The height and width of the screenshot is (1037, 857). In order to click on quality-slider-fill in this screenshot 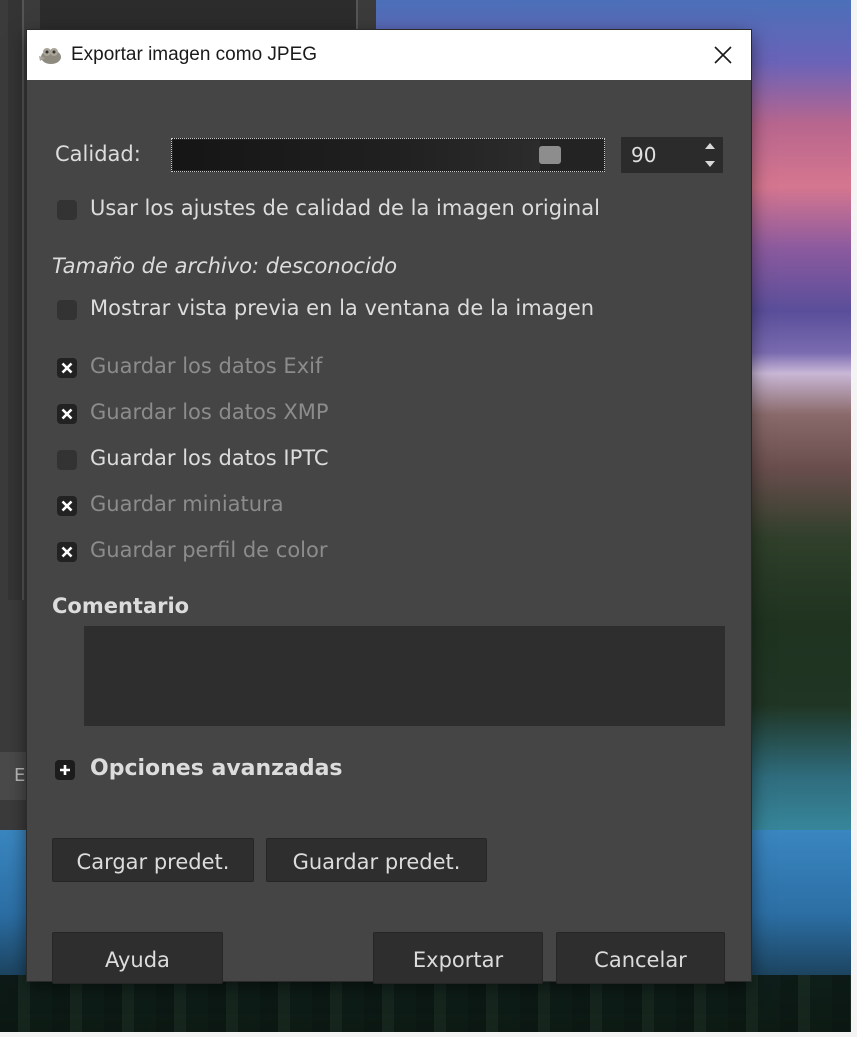, I will do `click(356, 155)`.